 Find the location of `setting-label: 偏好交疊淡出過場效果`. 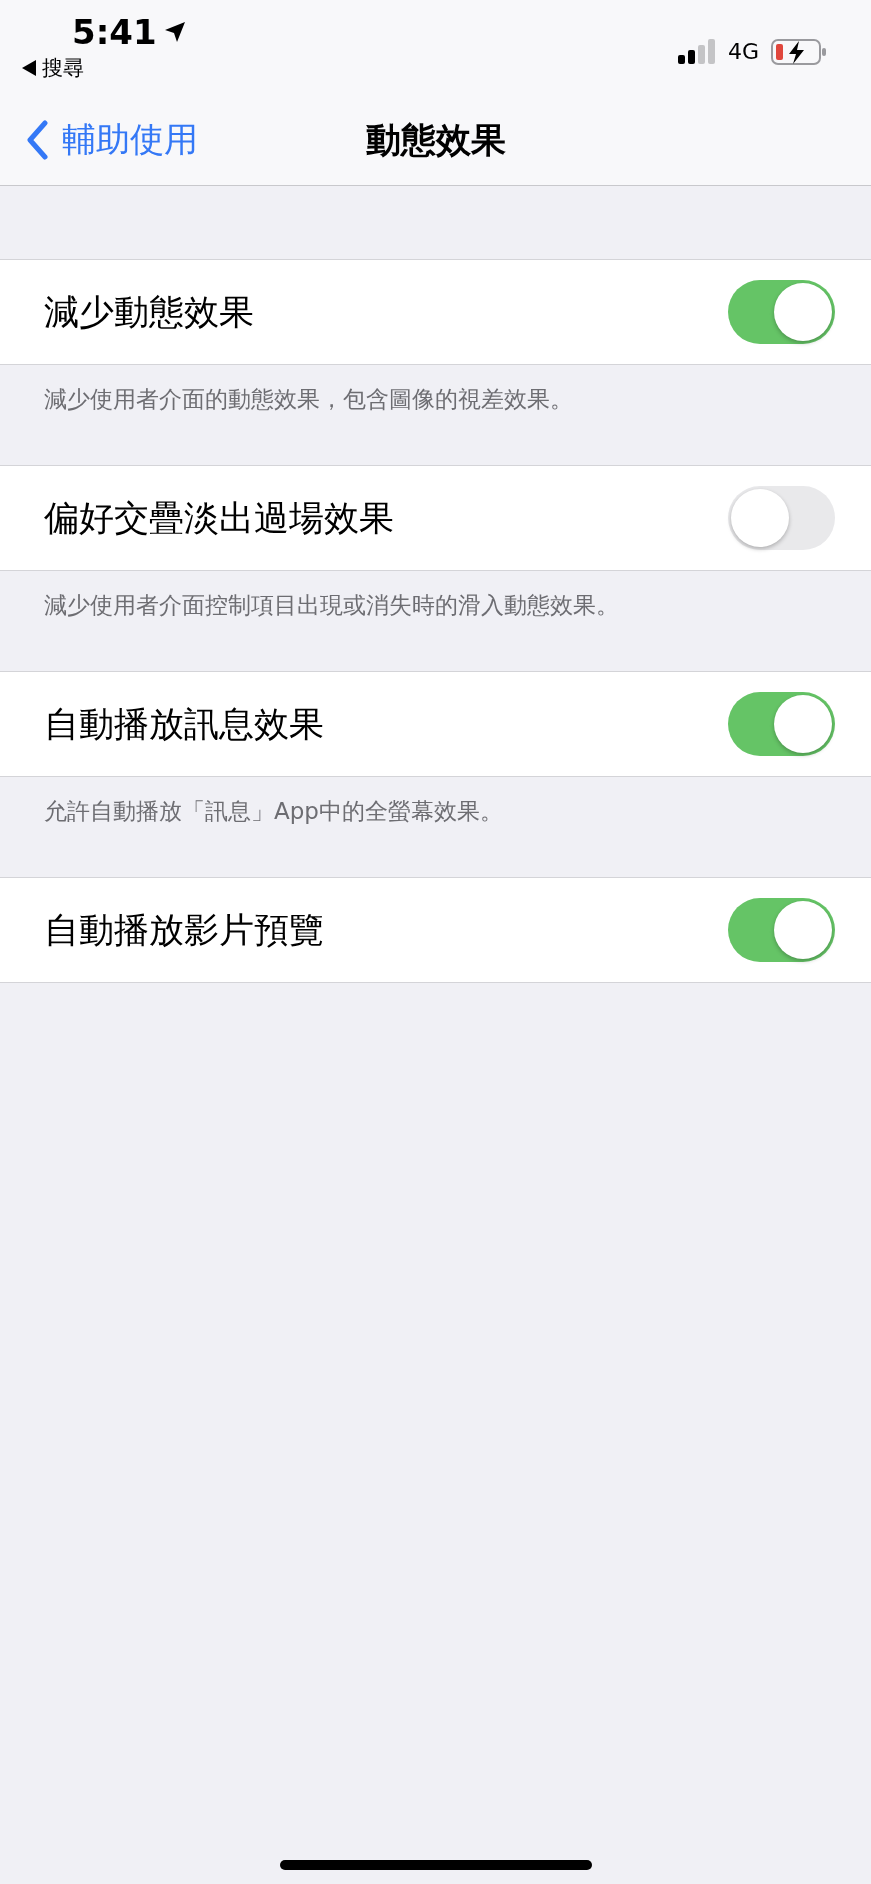

setting-label: 偏好交疊淡出過場效果 is located at coordinates (219, 518).